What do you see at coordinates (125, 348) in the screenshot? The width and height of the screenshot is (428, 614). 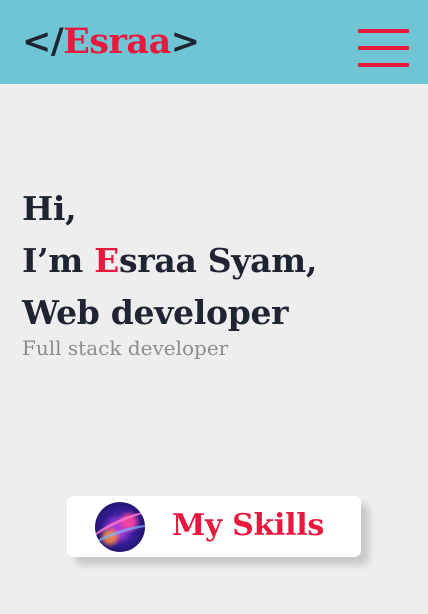 I see `hero-subtitle: Full stack developer` at bounding box center [125, 348].